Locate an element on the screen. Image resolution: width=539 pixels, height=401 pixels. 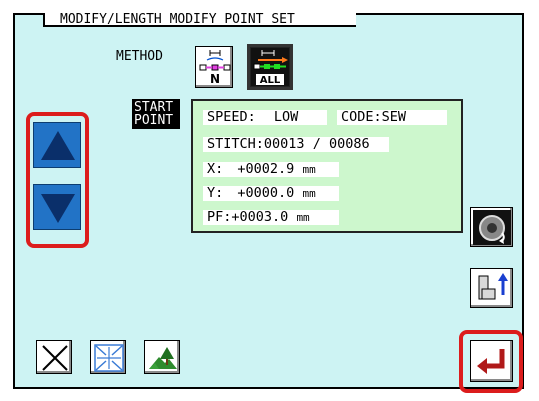
down-button is located at coordinates (57, 207).